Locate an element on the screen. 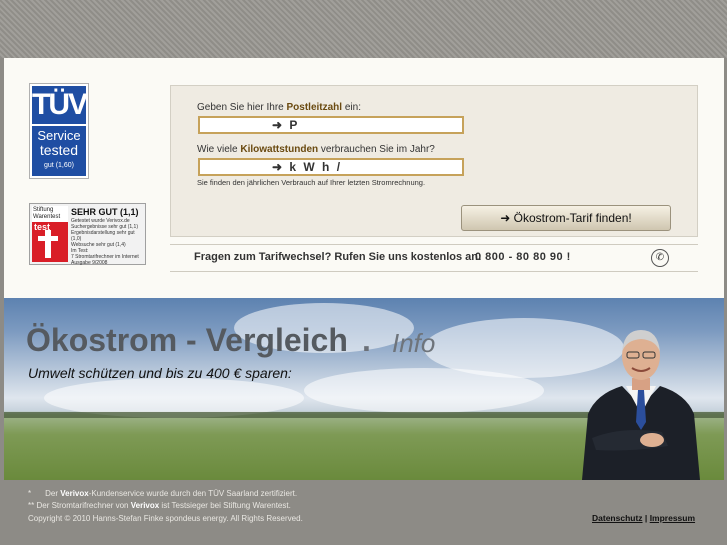 Image resolution: width=727 pixels, height=545 pixels. tuv-badge: TÜV Service tested gut (1,60) is located at coordinates (59, 131).